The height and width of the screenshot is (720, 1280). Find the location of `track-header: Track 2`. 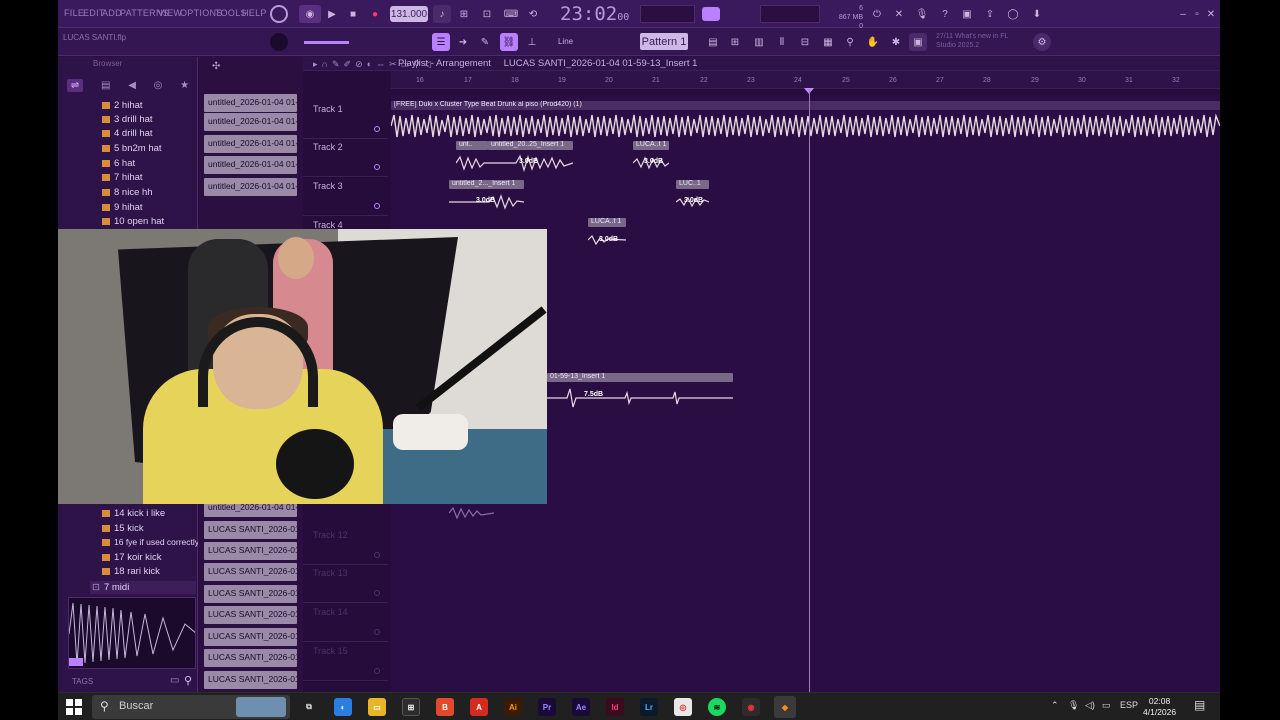

track-header: Track 2 is located at coordinates (345, 158).